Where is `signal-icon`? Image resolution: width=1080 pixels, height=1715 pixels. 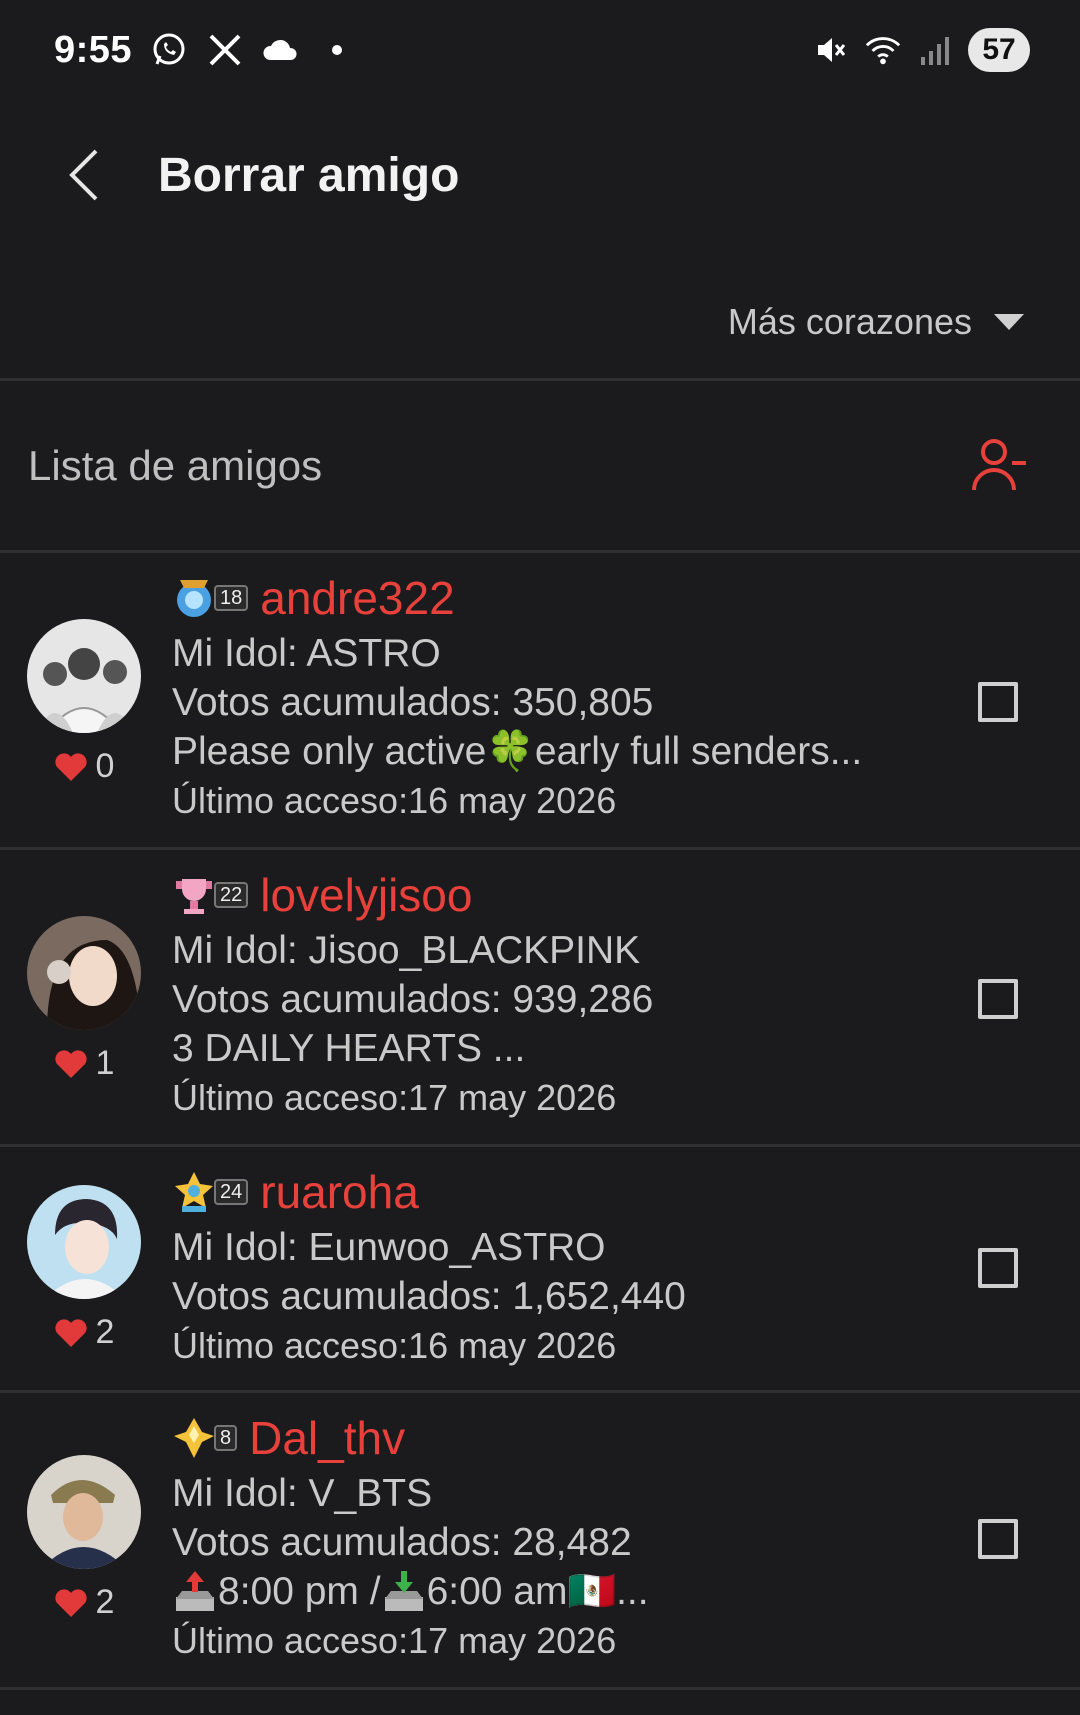
signal-icon is located at coordinates (935, 50).